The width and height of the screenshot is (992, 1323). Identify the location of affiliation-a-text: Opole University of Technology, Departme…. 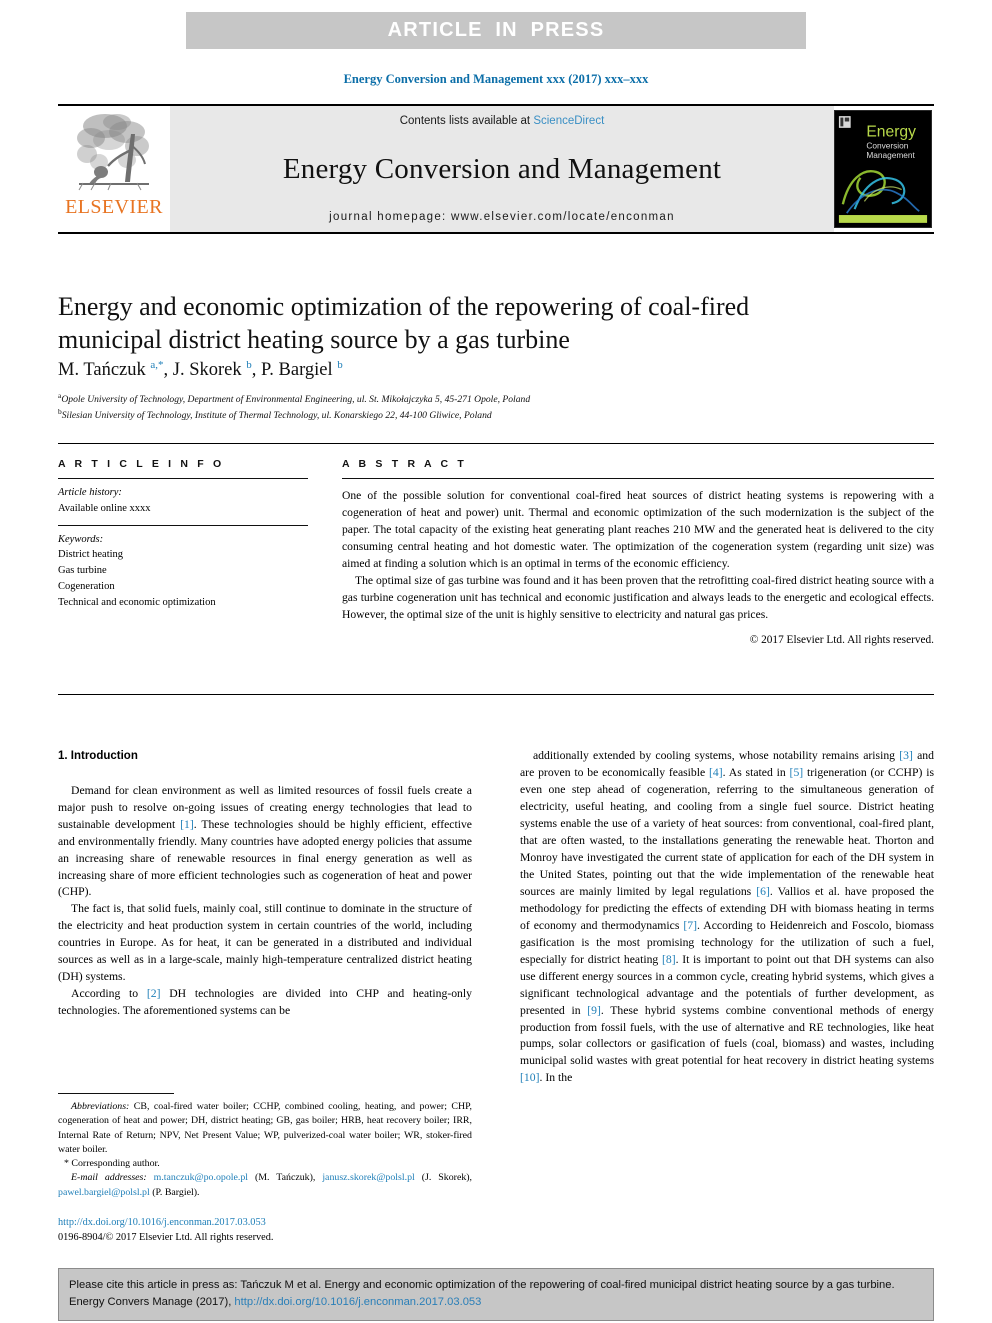
(296, 400).